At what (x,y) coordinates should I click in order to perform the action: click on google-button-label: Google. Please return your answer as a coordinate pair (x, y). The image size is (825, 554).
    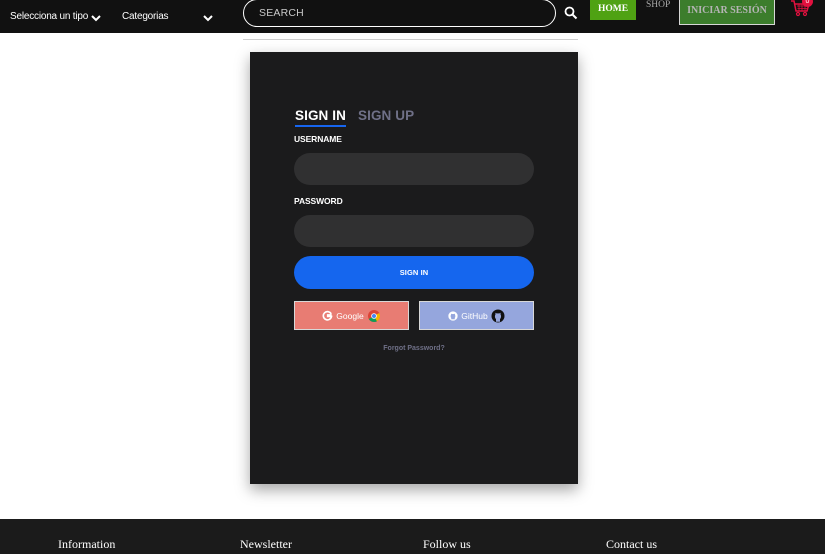
    Looking at the image, I should click on (350, 315).